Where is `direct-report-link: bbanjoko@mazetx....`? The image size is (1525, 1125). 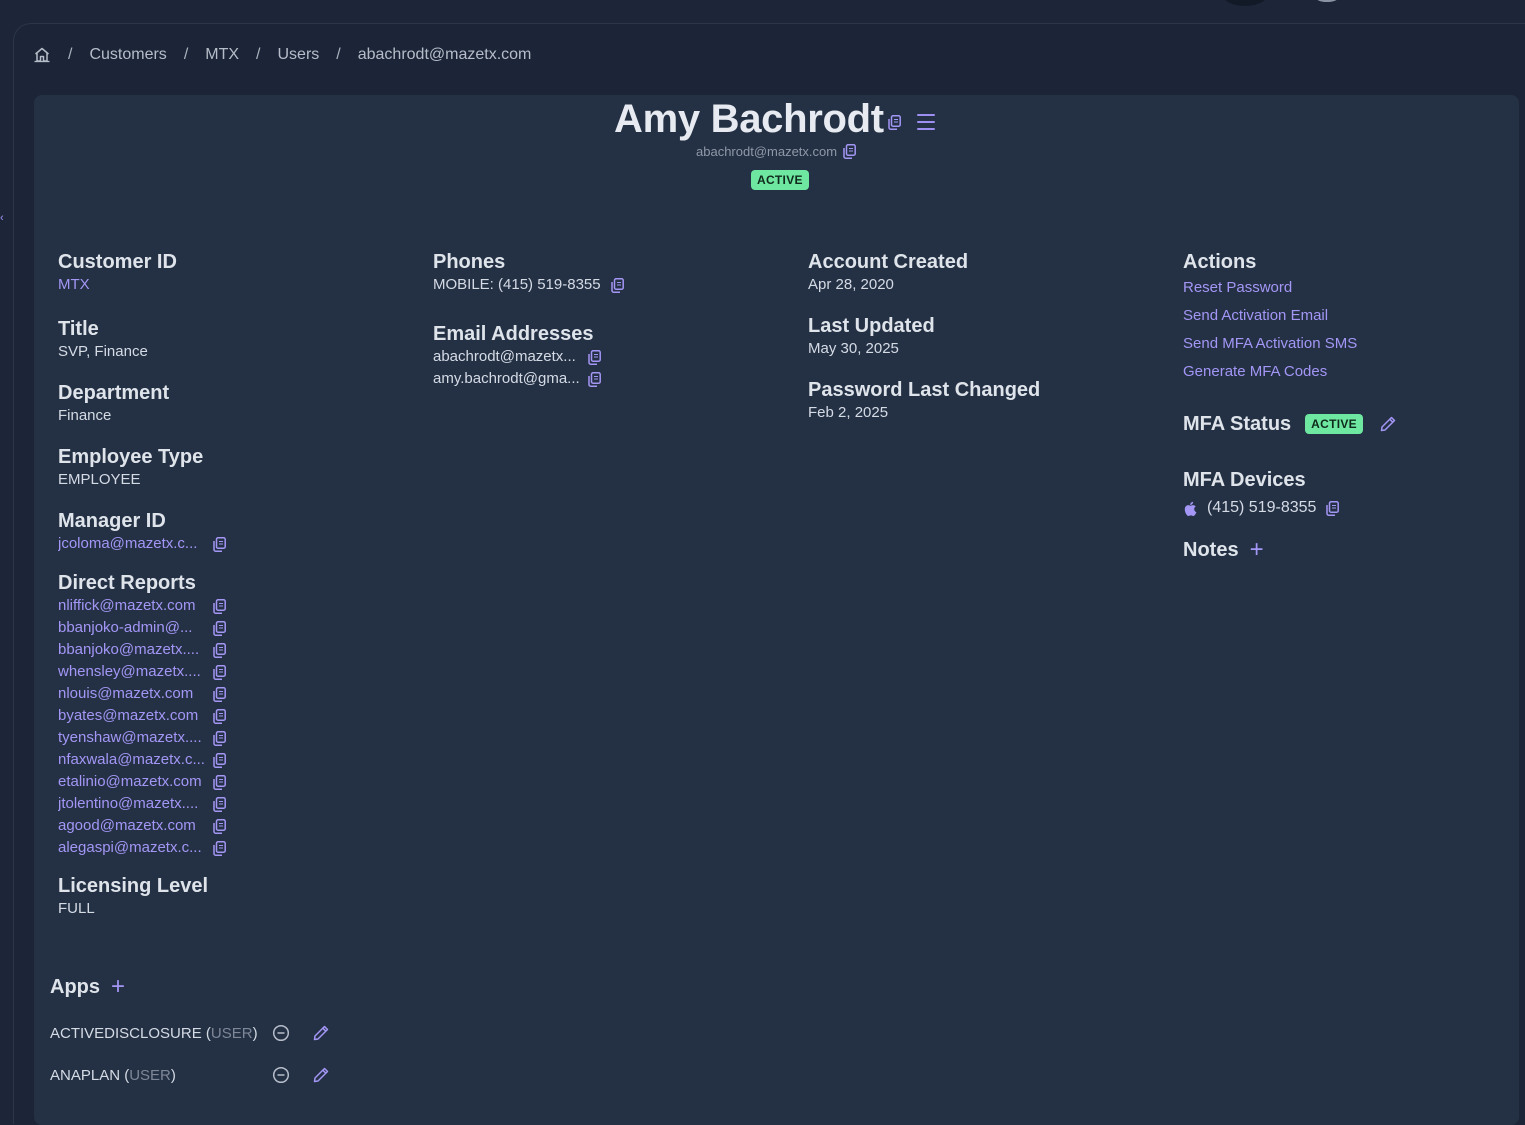
direct-report-link: bbanjoko@mazetx.... is located at coordinates (135, 650).